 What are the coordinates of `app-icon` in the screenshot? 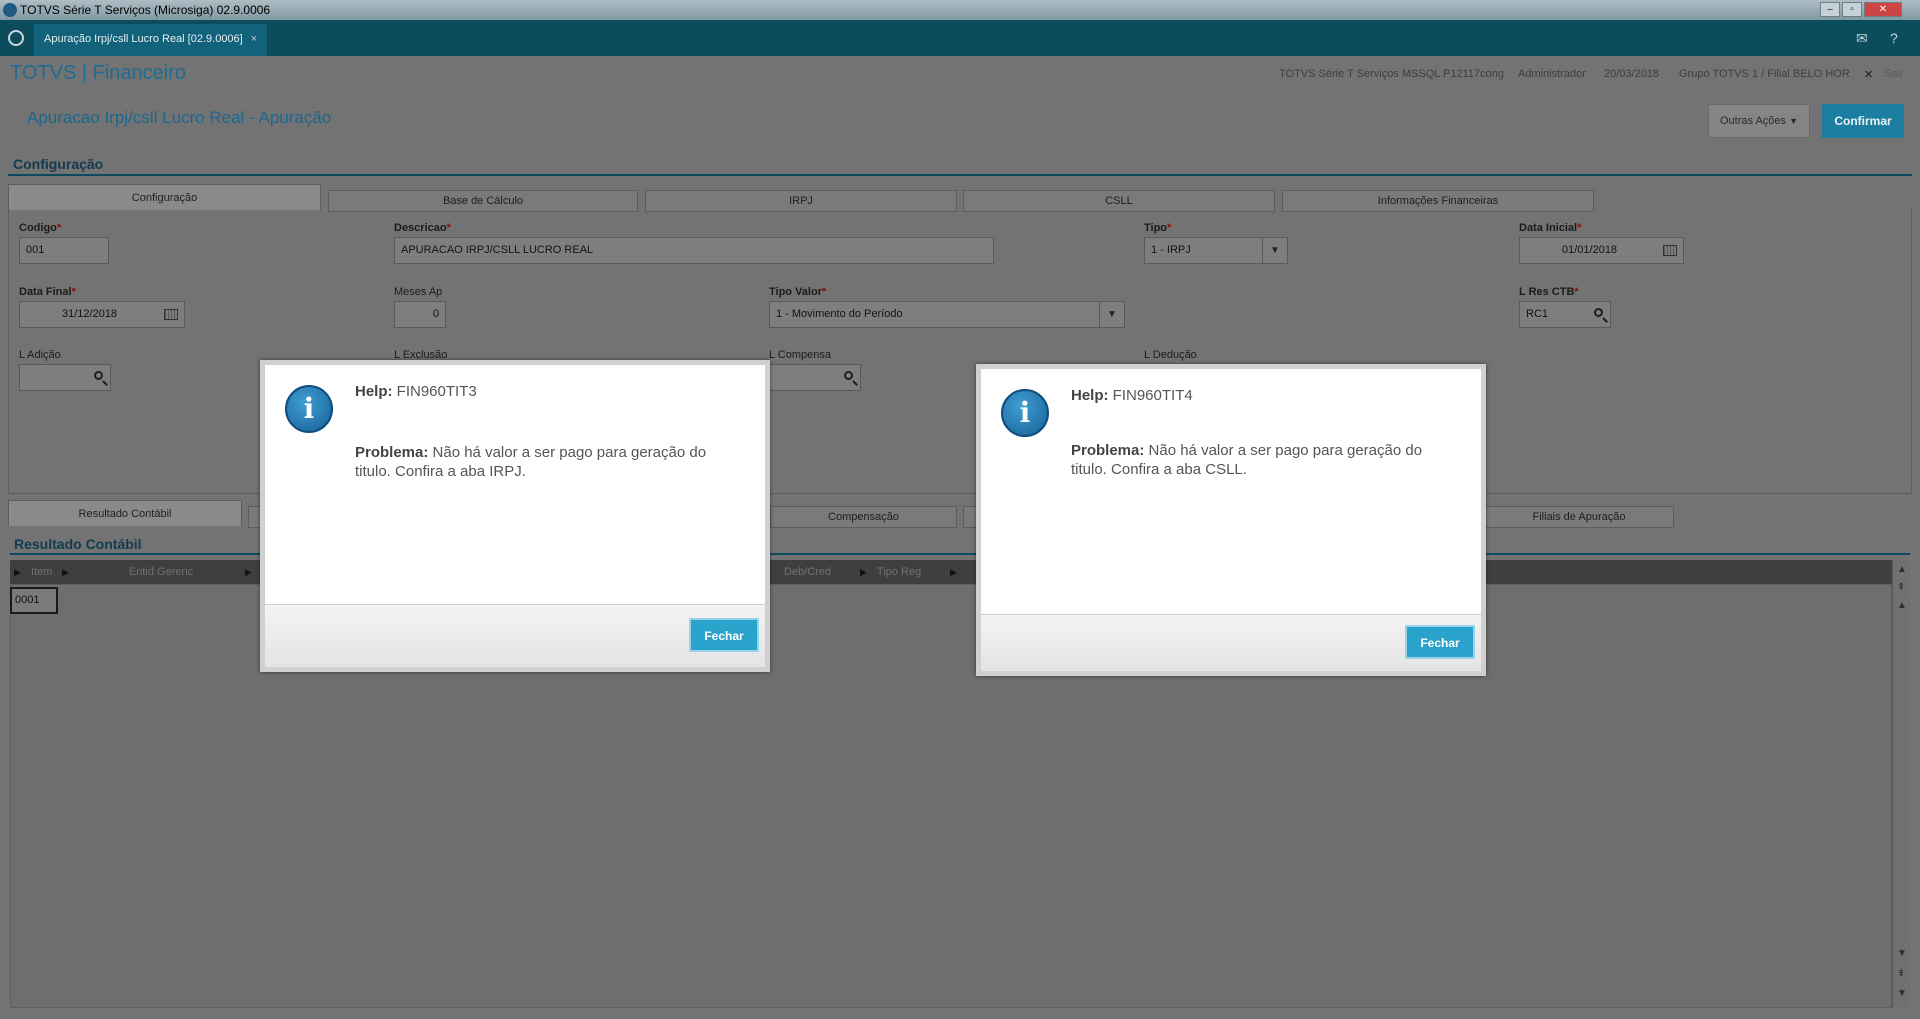 It's located at (10, 10).